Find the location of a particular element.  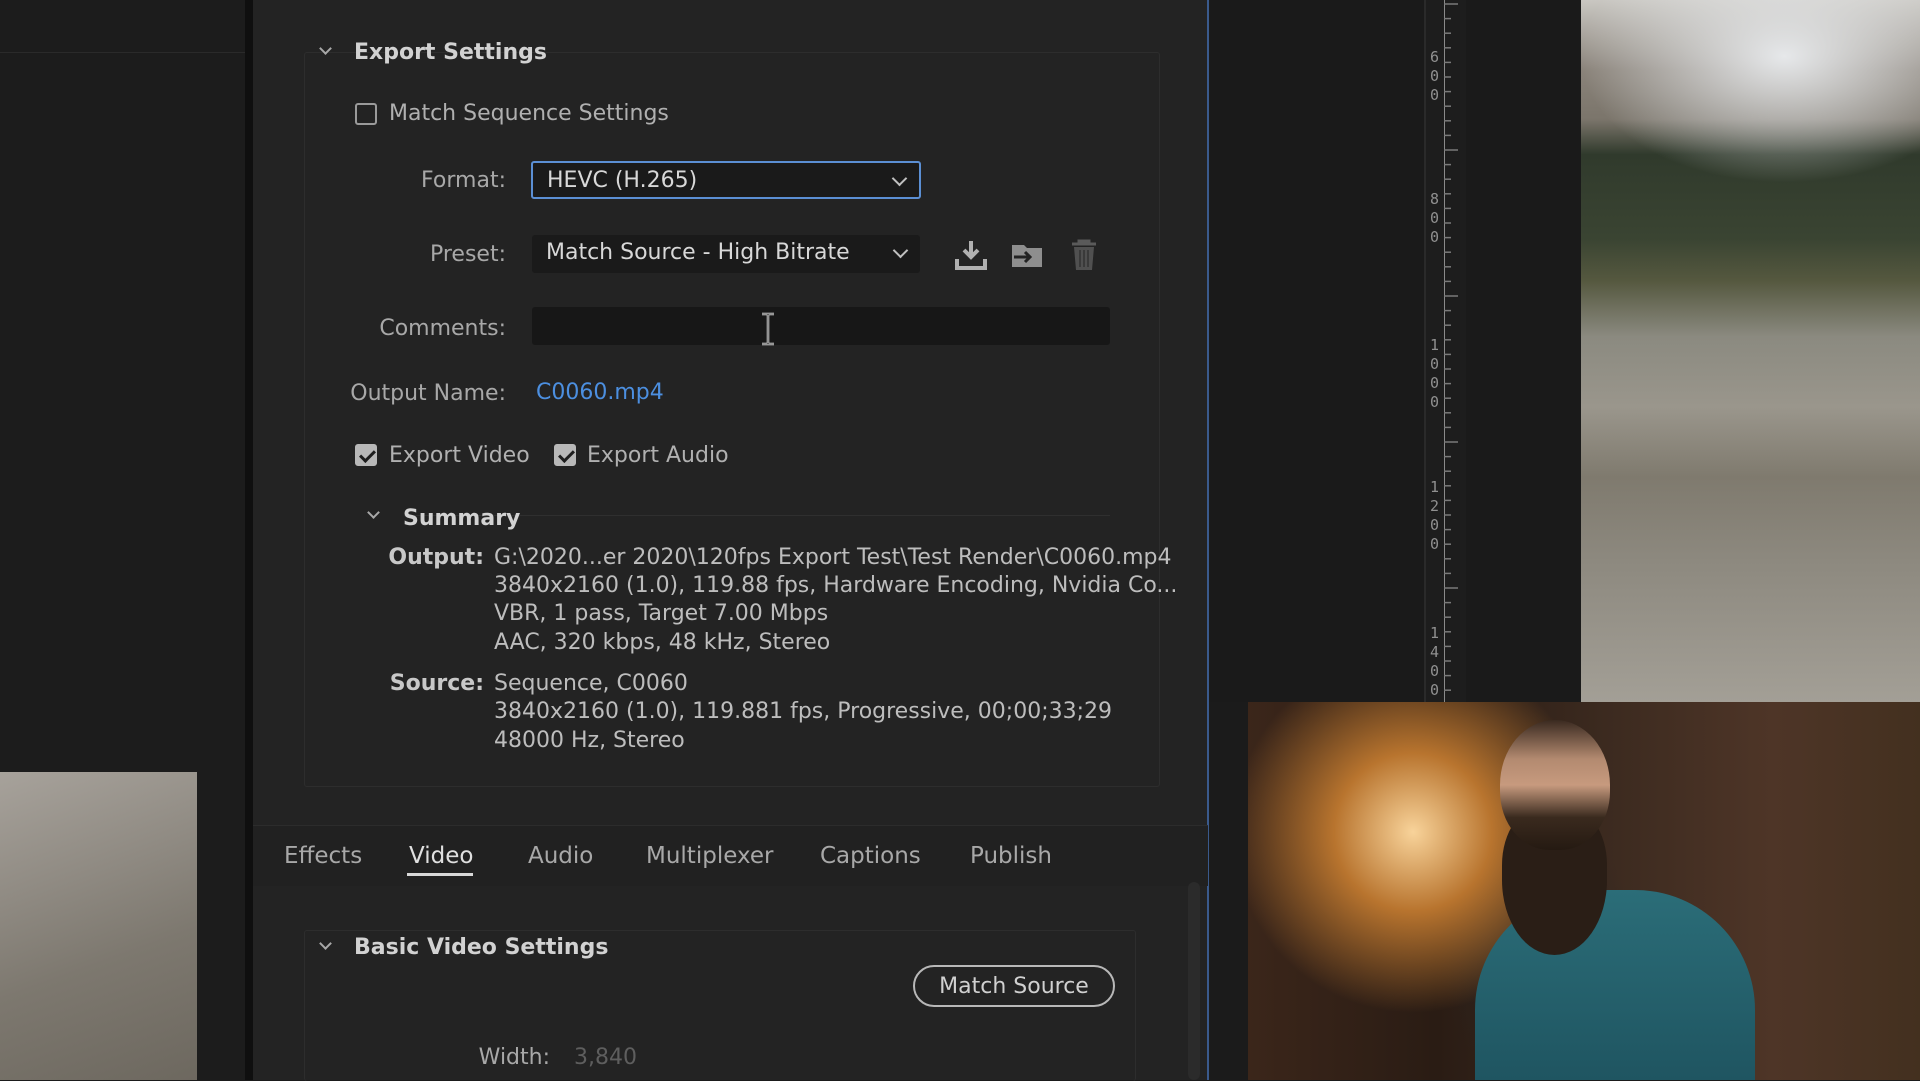

active-tab-indicator is located at coordinates (440, 874).